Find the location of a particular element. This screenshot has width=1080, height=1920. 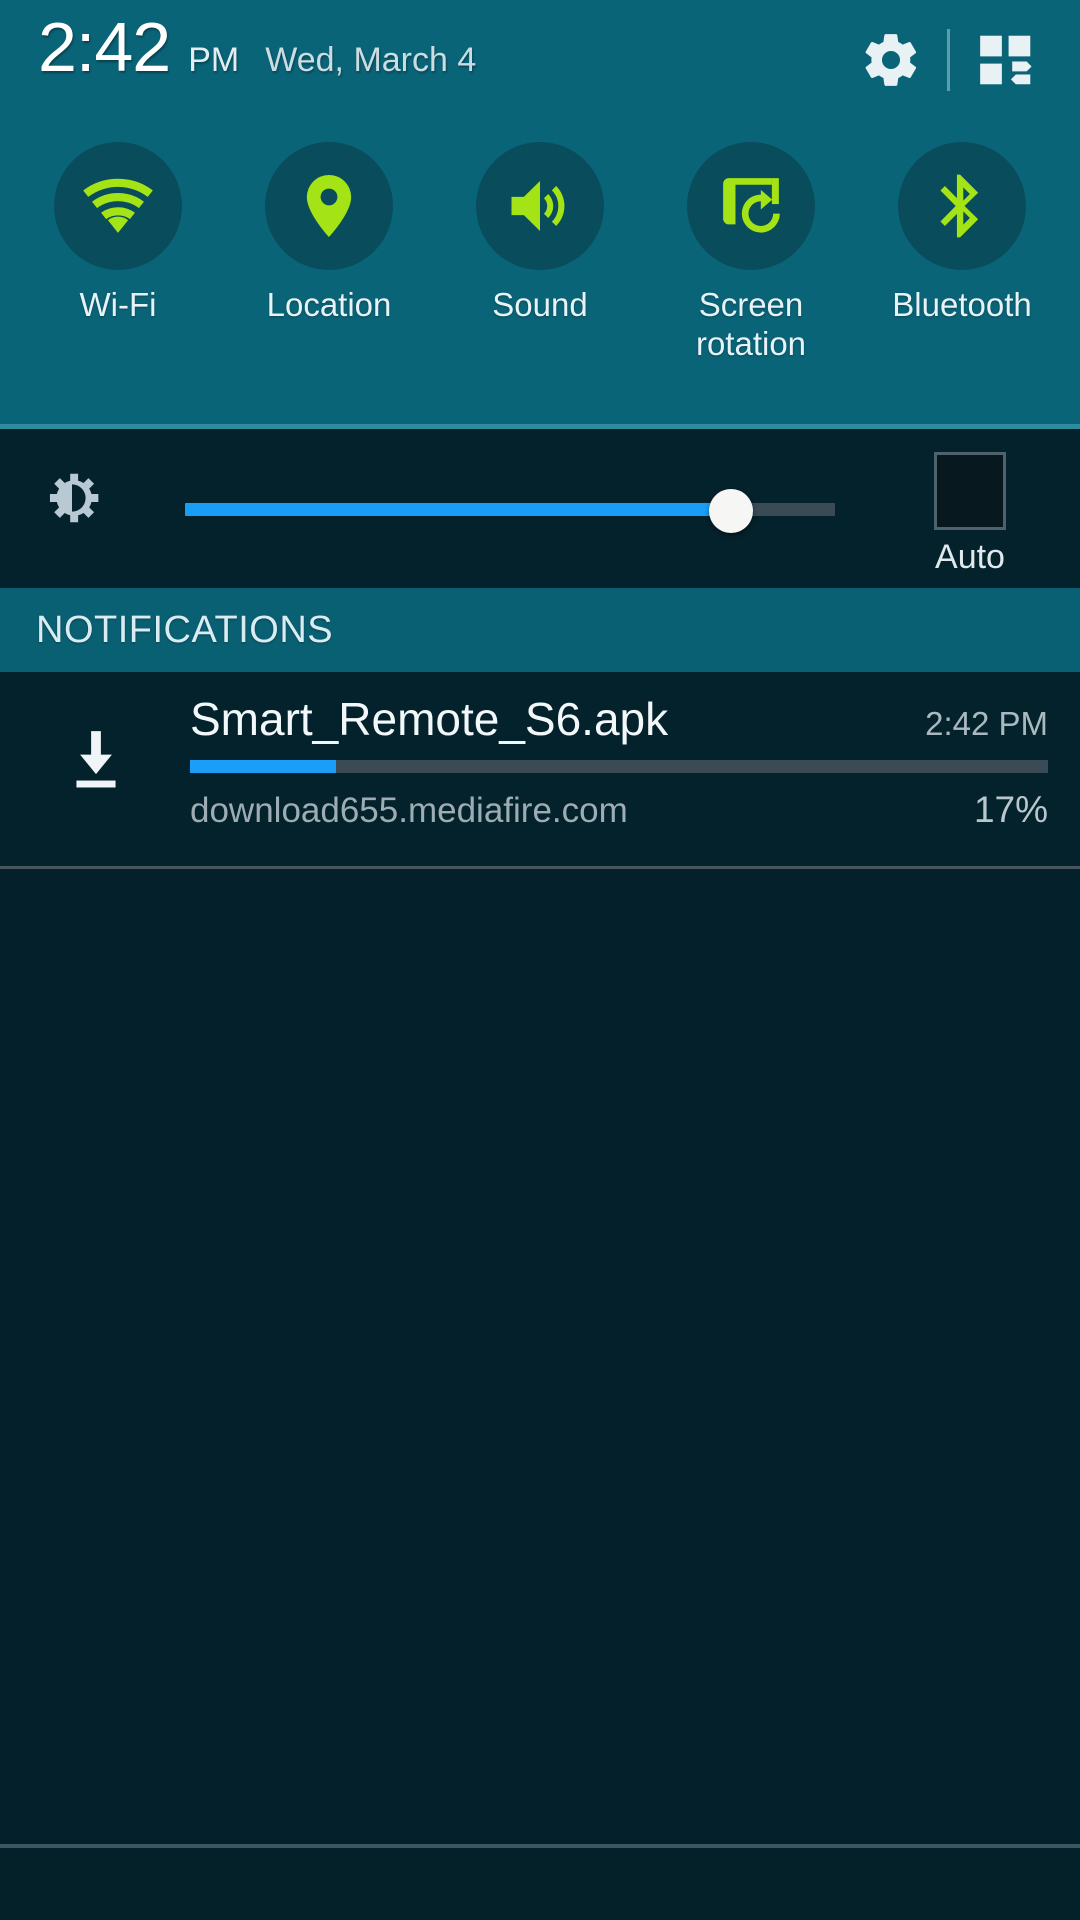

header-separator is located at coordinates (948, 60).